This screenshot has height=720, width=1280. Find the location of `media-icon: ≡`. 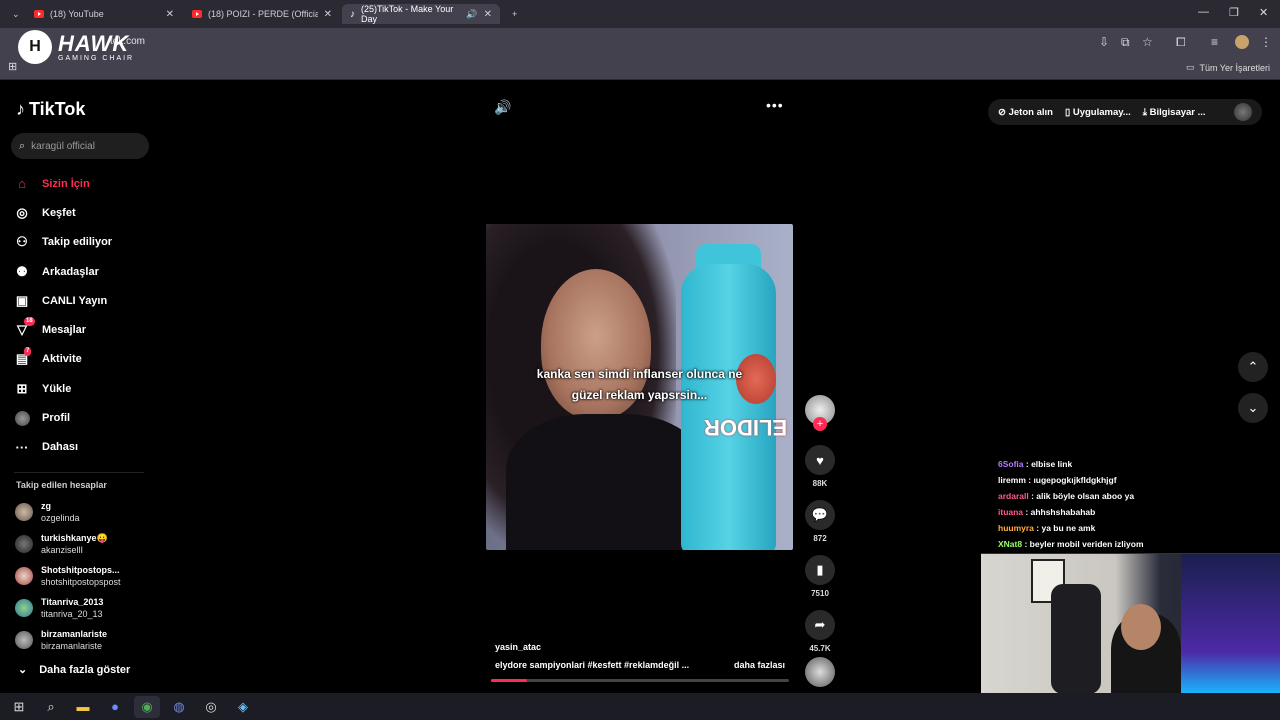

media-icon: ≡ is located at coordinates (1214, 42).